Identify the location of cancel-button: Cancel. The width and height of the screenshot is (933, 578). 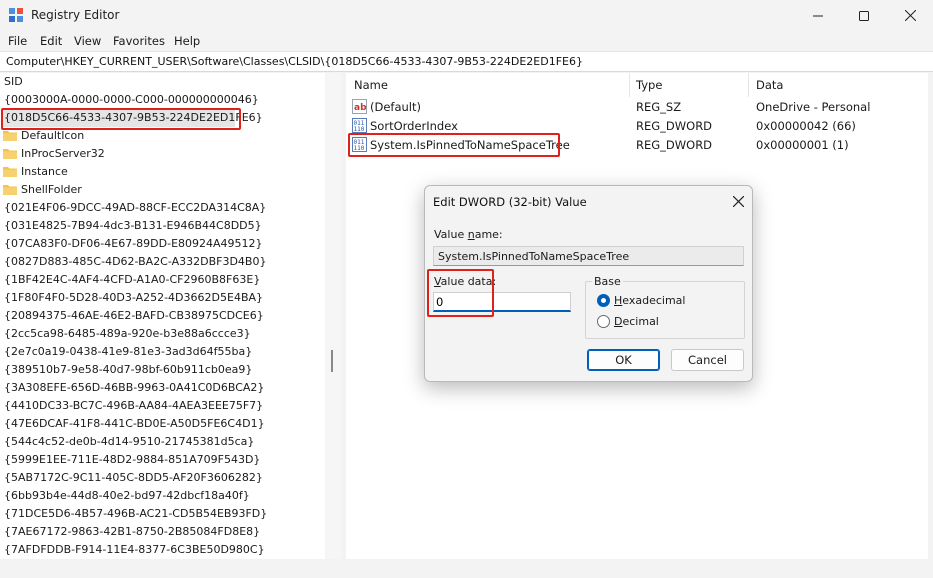
(707, 360).